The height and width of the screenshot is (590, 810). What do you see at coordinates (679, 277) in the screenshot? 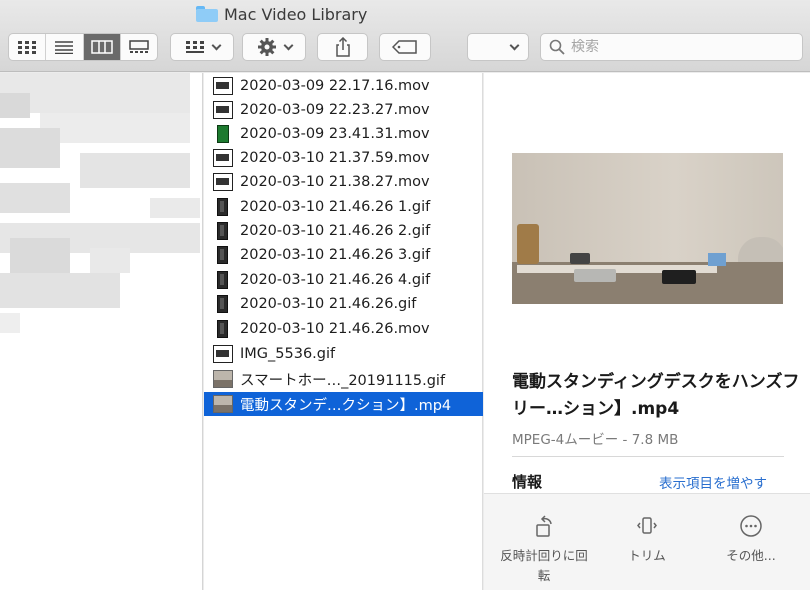
I see `preview-tablet` at bounding box center [679, 277].